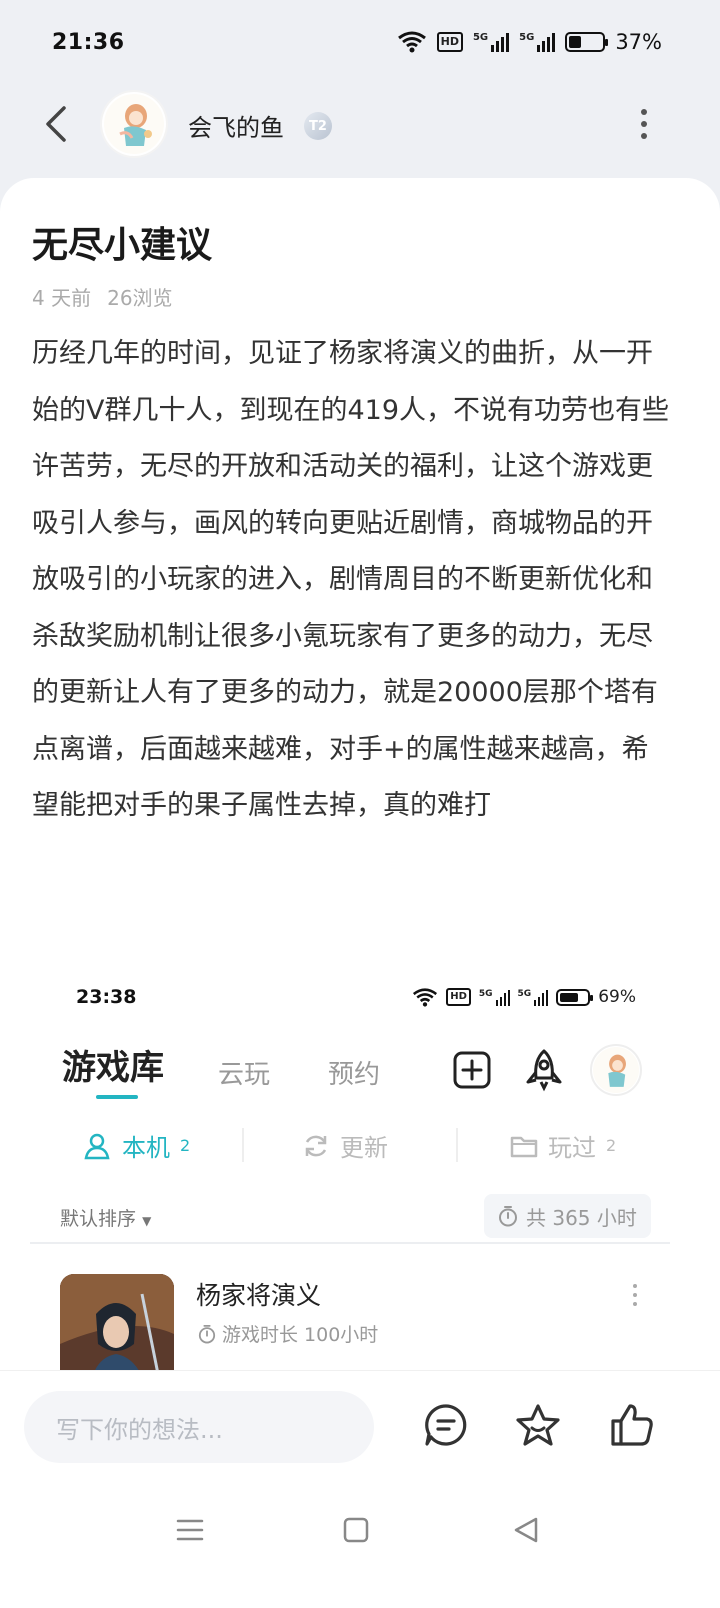 Image resolution: width=720 pixels, height=1608 pixels. I want to click on username: 会飞的鱼, so click(236, 125).